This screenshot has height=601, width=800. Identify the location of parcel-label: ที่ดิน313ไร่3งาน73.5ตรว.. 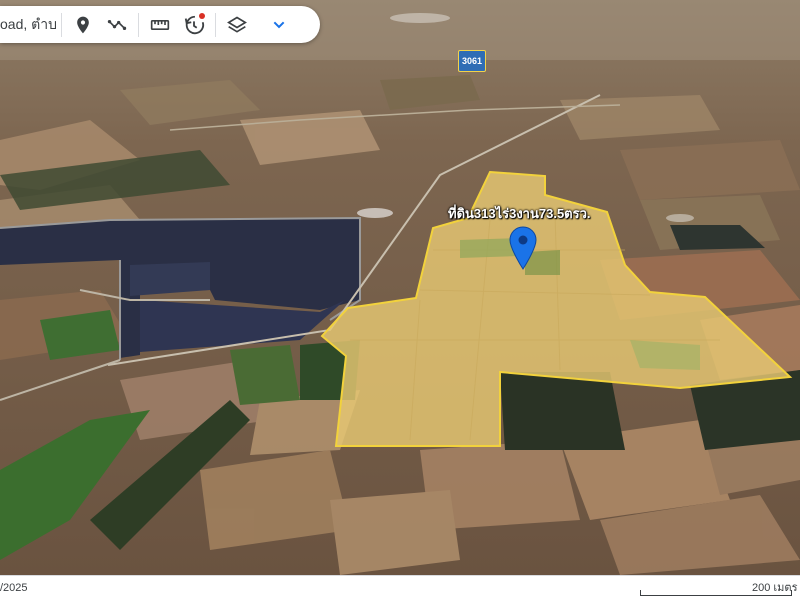
(519, 213).